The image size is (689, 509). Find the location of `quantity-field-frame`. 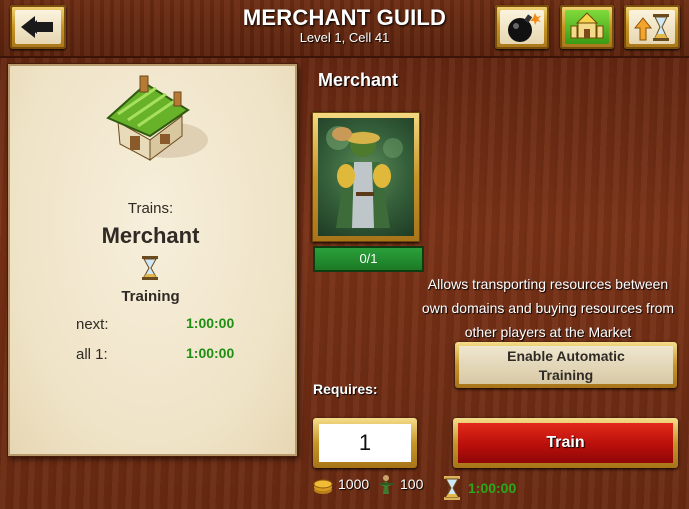

quantity-field-frame is located at coordinates (365, 443).